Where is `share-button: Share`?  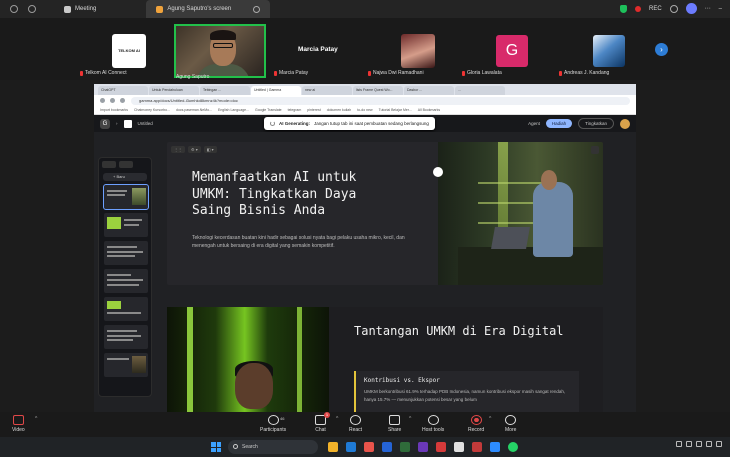 share-button: Share is located at coordinates (394, 424).